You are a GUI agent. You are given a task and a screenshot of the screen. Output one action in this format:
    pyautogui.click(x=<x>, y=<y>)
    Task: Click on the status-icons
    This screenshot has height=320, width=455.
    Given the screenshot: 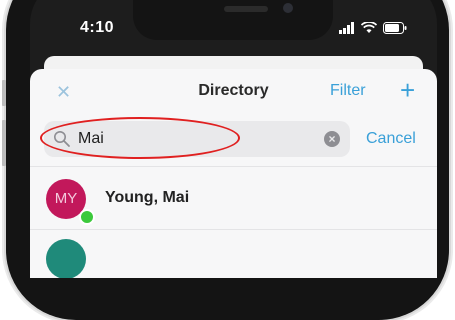 What is the action you would take?
    pyautogui.click(x=373, y=28)
    